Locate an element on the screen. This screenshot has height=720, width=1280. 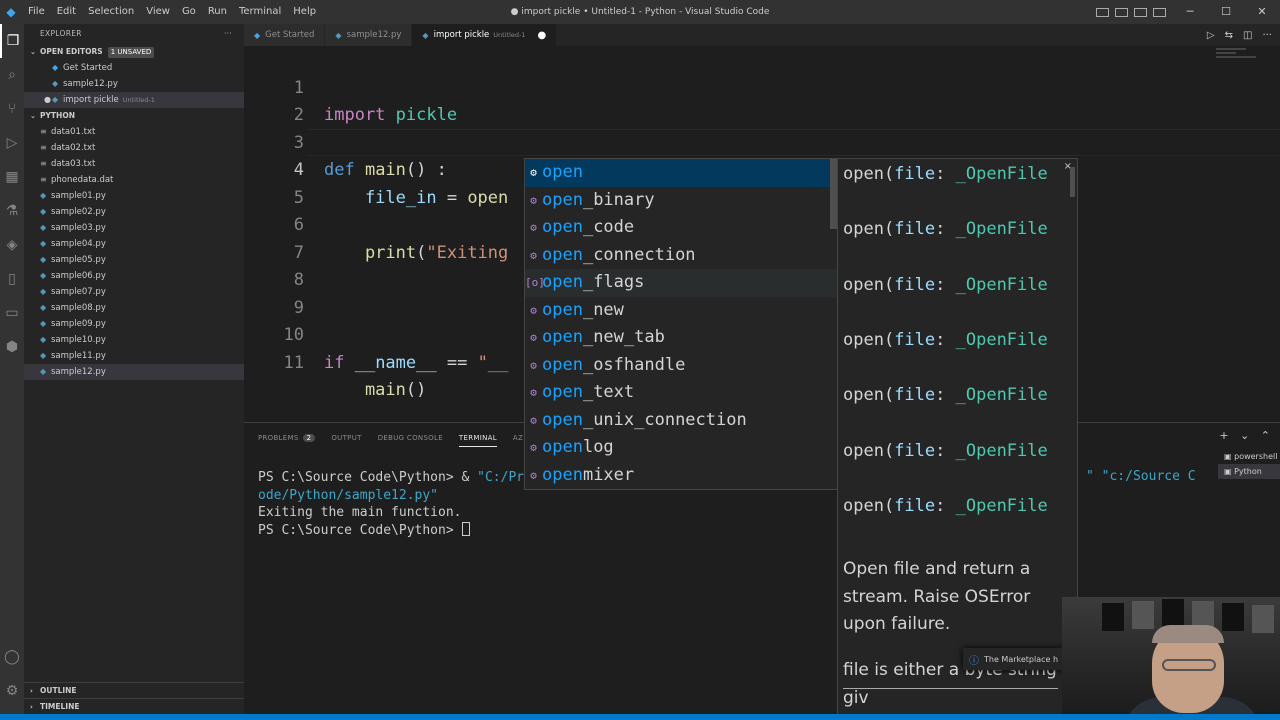
menu-terminal: Terminal is located at coordinates (260, 12).